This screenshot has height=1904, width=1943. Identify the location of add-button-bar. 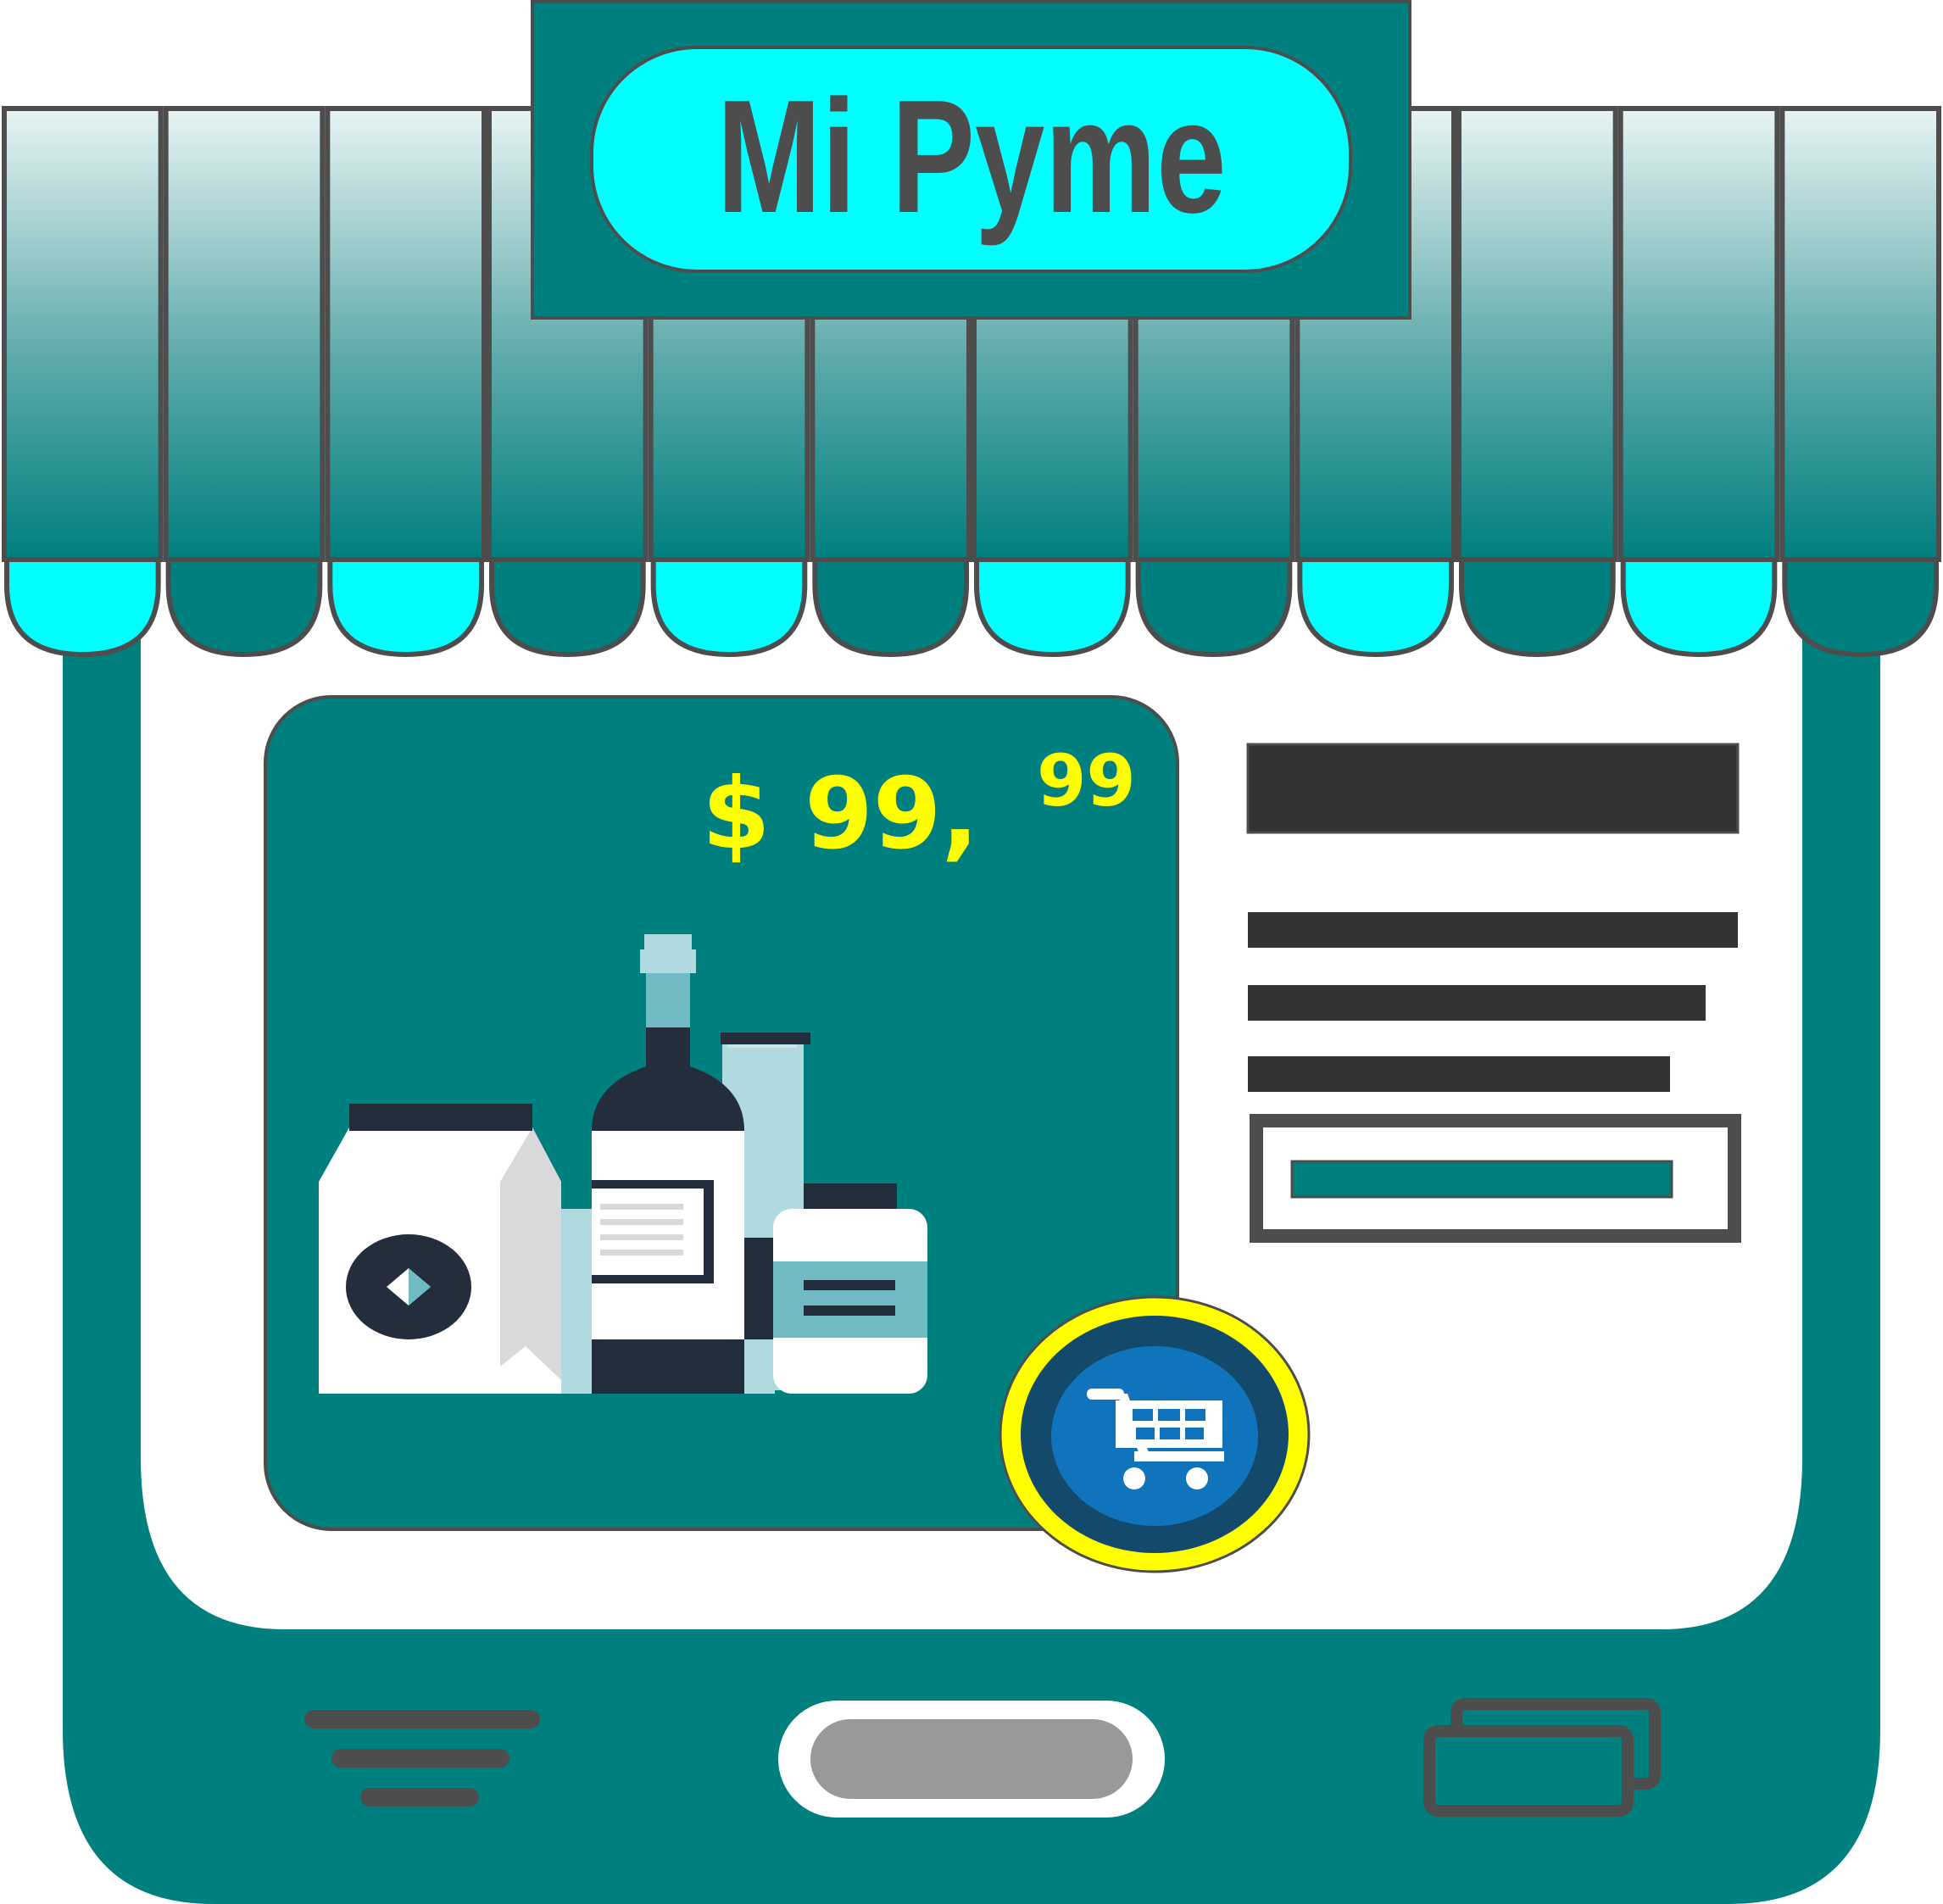
(1481, 1180).